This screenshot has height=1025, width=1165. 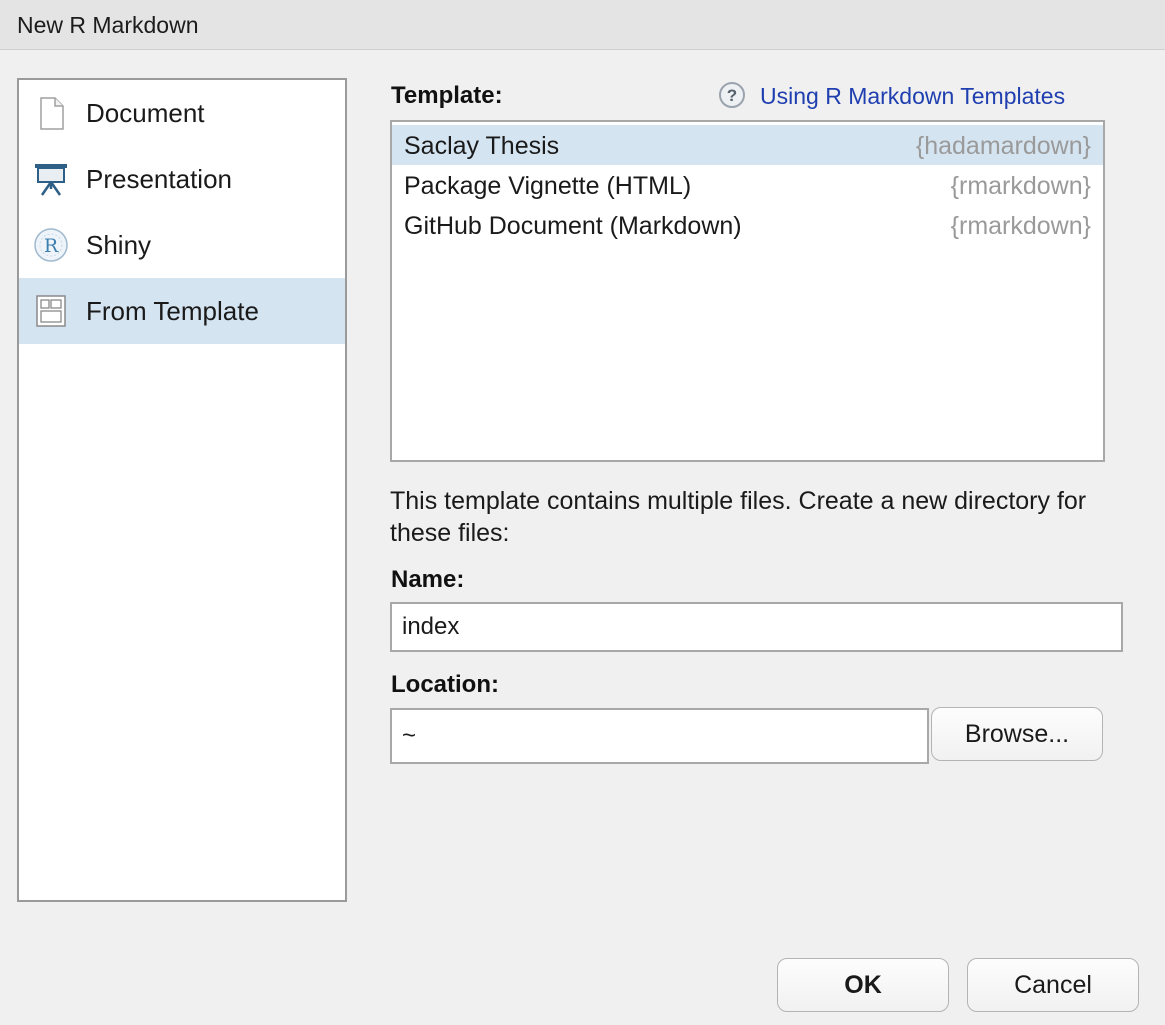 I want to click on template-name: Package Vignette (HTML), so click(x=548, y=186).